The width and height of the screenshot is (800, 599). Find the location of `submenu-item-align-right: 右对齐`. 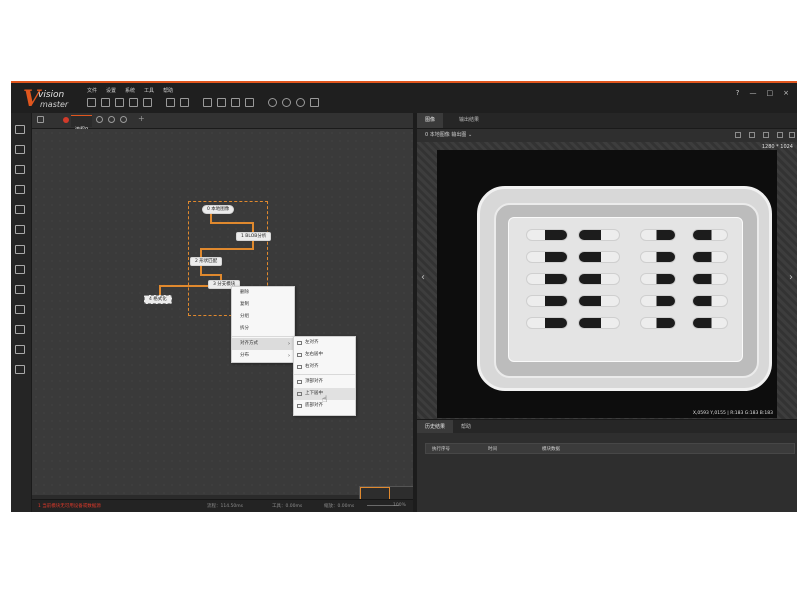

submenu-item-align-right: 右对齐 is located at coordinates (324, 367).